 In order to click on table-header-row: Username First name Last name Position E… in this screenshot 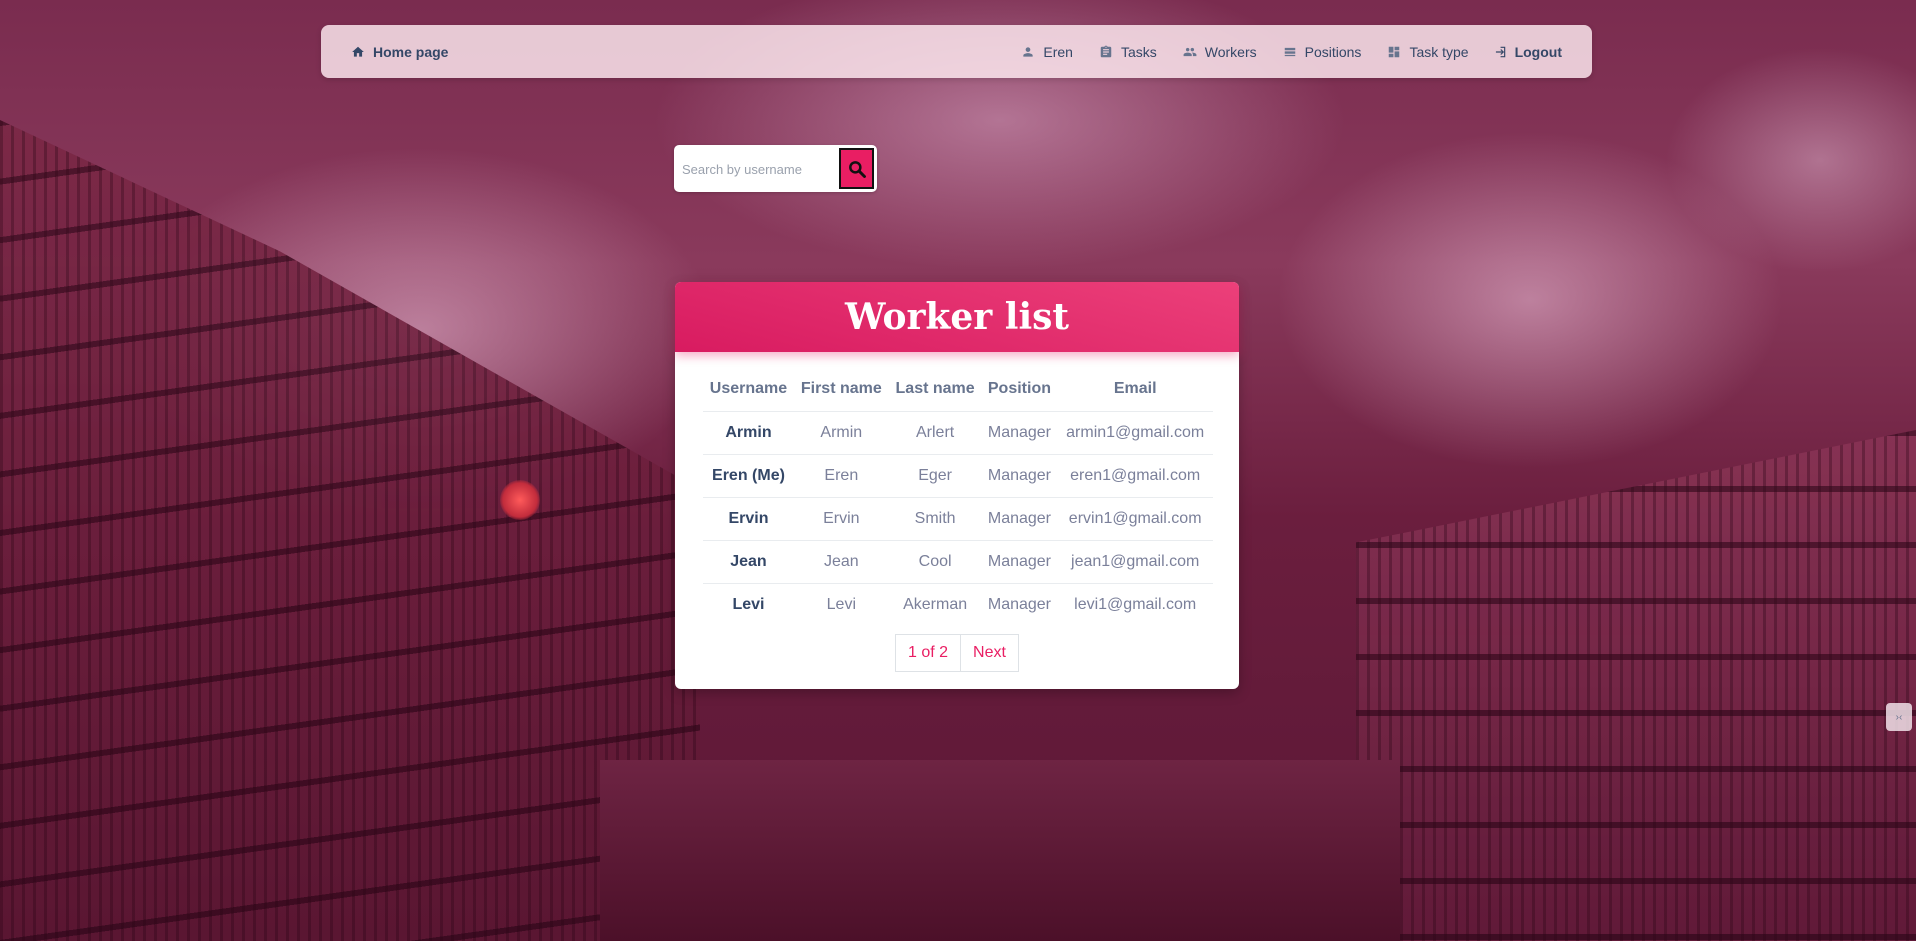, I will do `click(958, 394)`.